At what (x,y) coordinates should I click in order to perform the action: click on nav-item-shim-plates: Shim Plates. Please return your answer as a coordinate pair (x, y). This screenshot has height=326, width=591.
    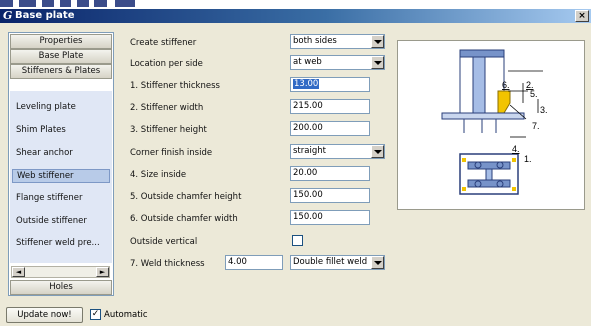
    Looking at the image, I should click on (41, 130).